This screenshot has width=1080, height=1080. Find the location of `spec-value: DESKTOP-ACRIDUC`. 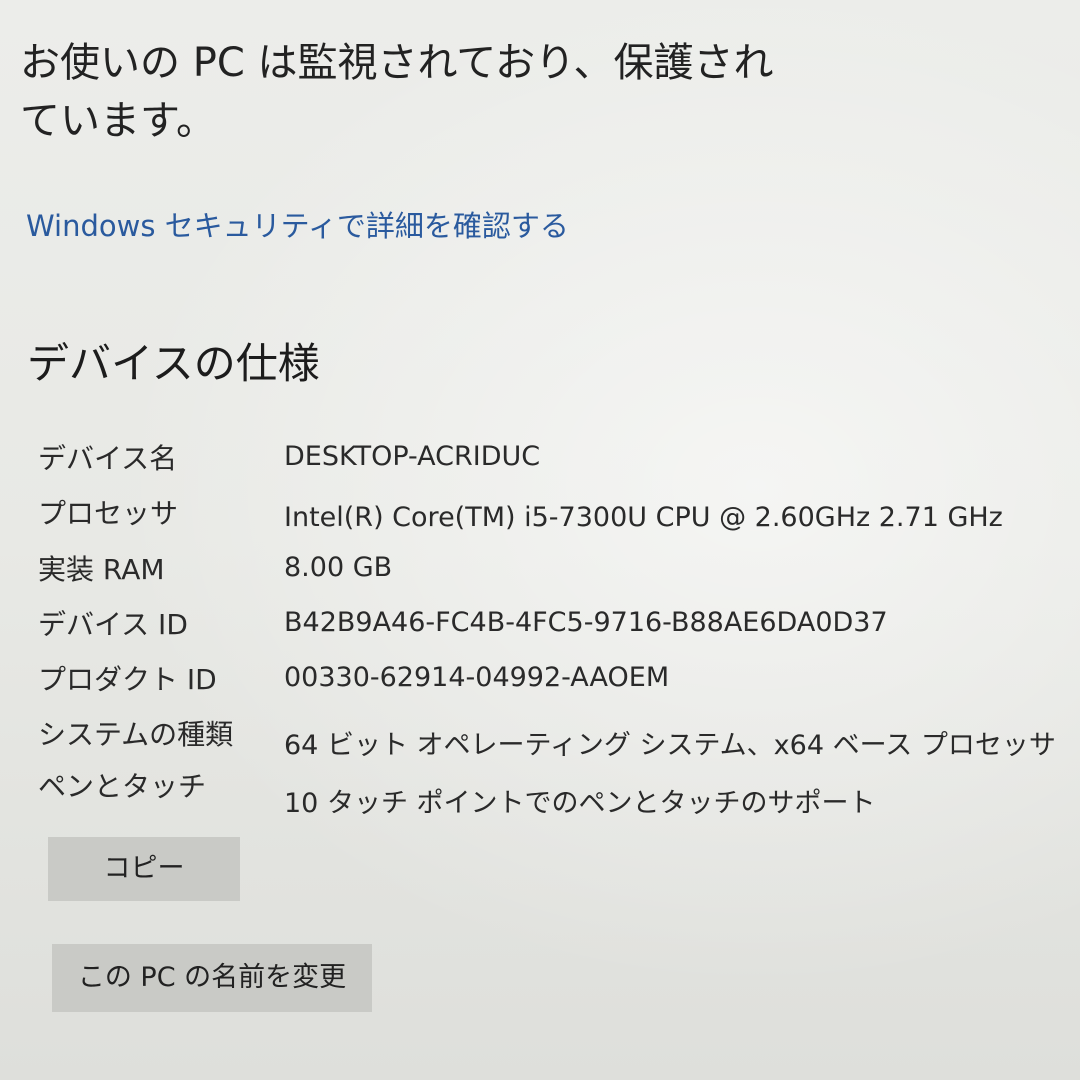

spec-value: DESKTOP-ACRIDUC is located at coordinates (412, 456).